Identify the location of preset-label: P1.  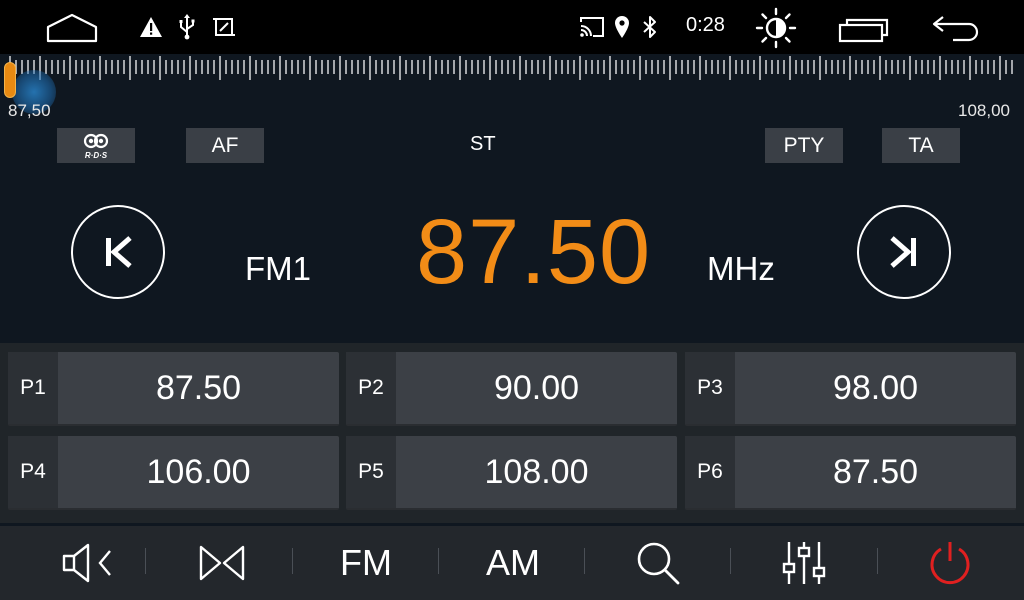
(33, 388).